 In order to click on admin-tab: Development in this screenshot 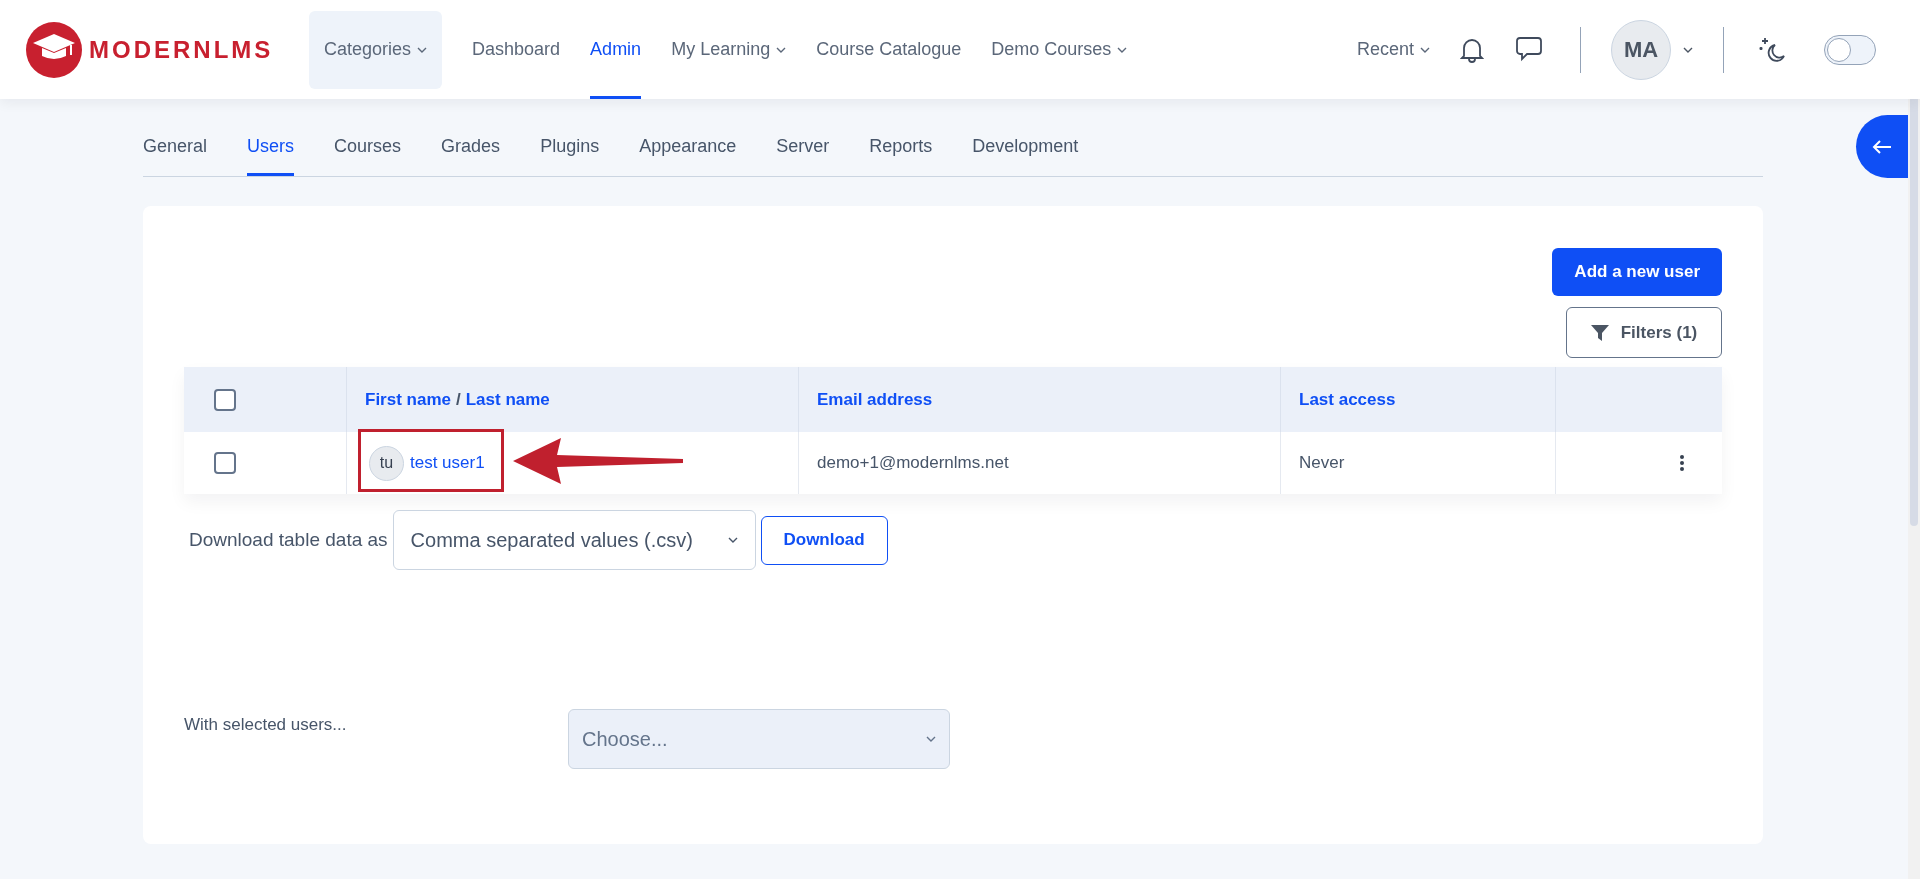, I will do `click(1025, 153)`.